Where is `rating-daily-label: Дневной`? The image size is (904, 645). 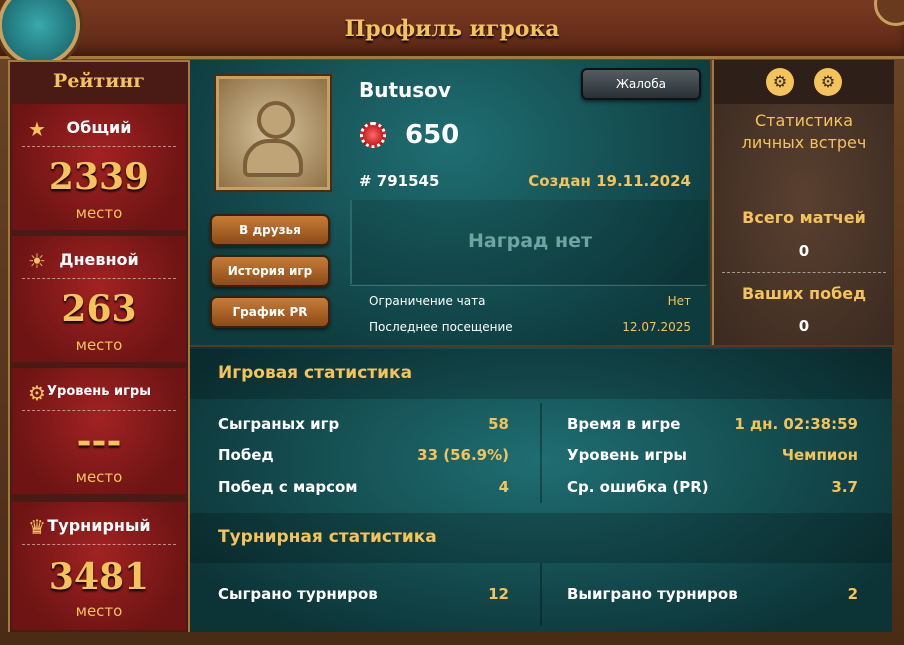
rating-daily-label: Дневной is located at coordinates (99, 259).